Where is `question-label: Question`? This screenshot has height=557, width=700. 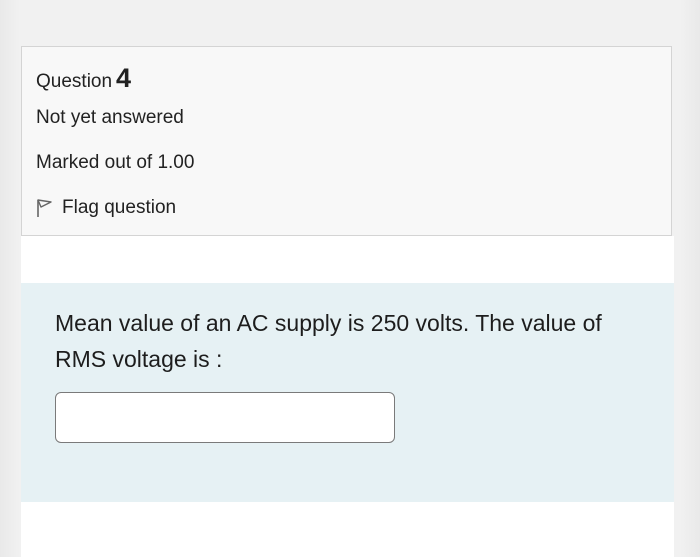 question-label: Question is located at coordinates (74, 81).